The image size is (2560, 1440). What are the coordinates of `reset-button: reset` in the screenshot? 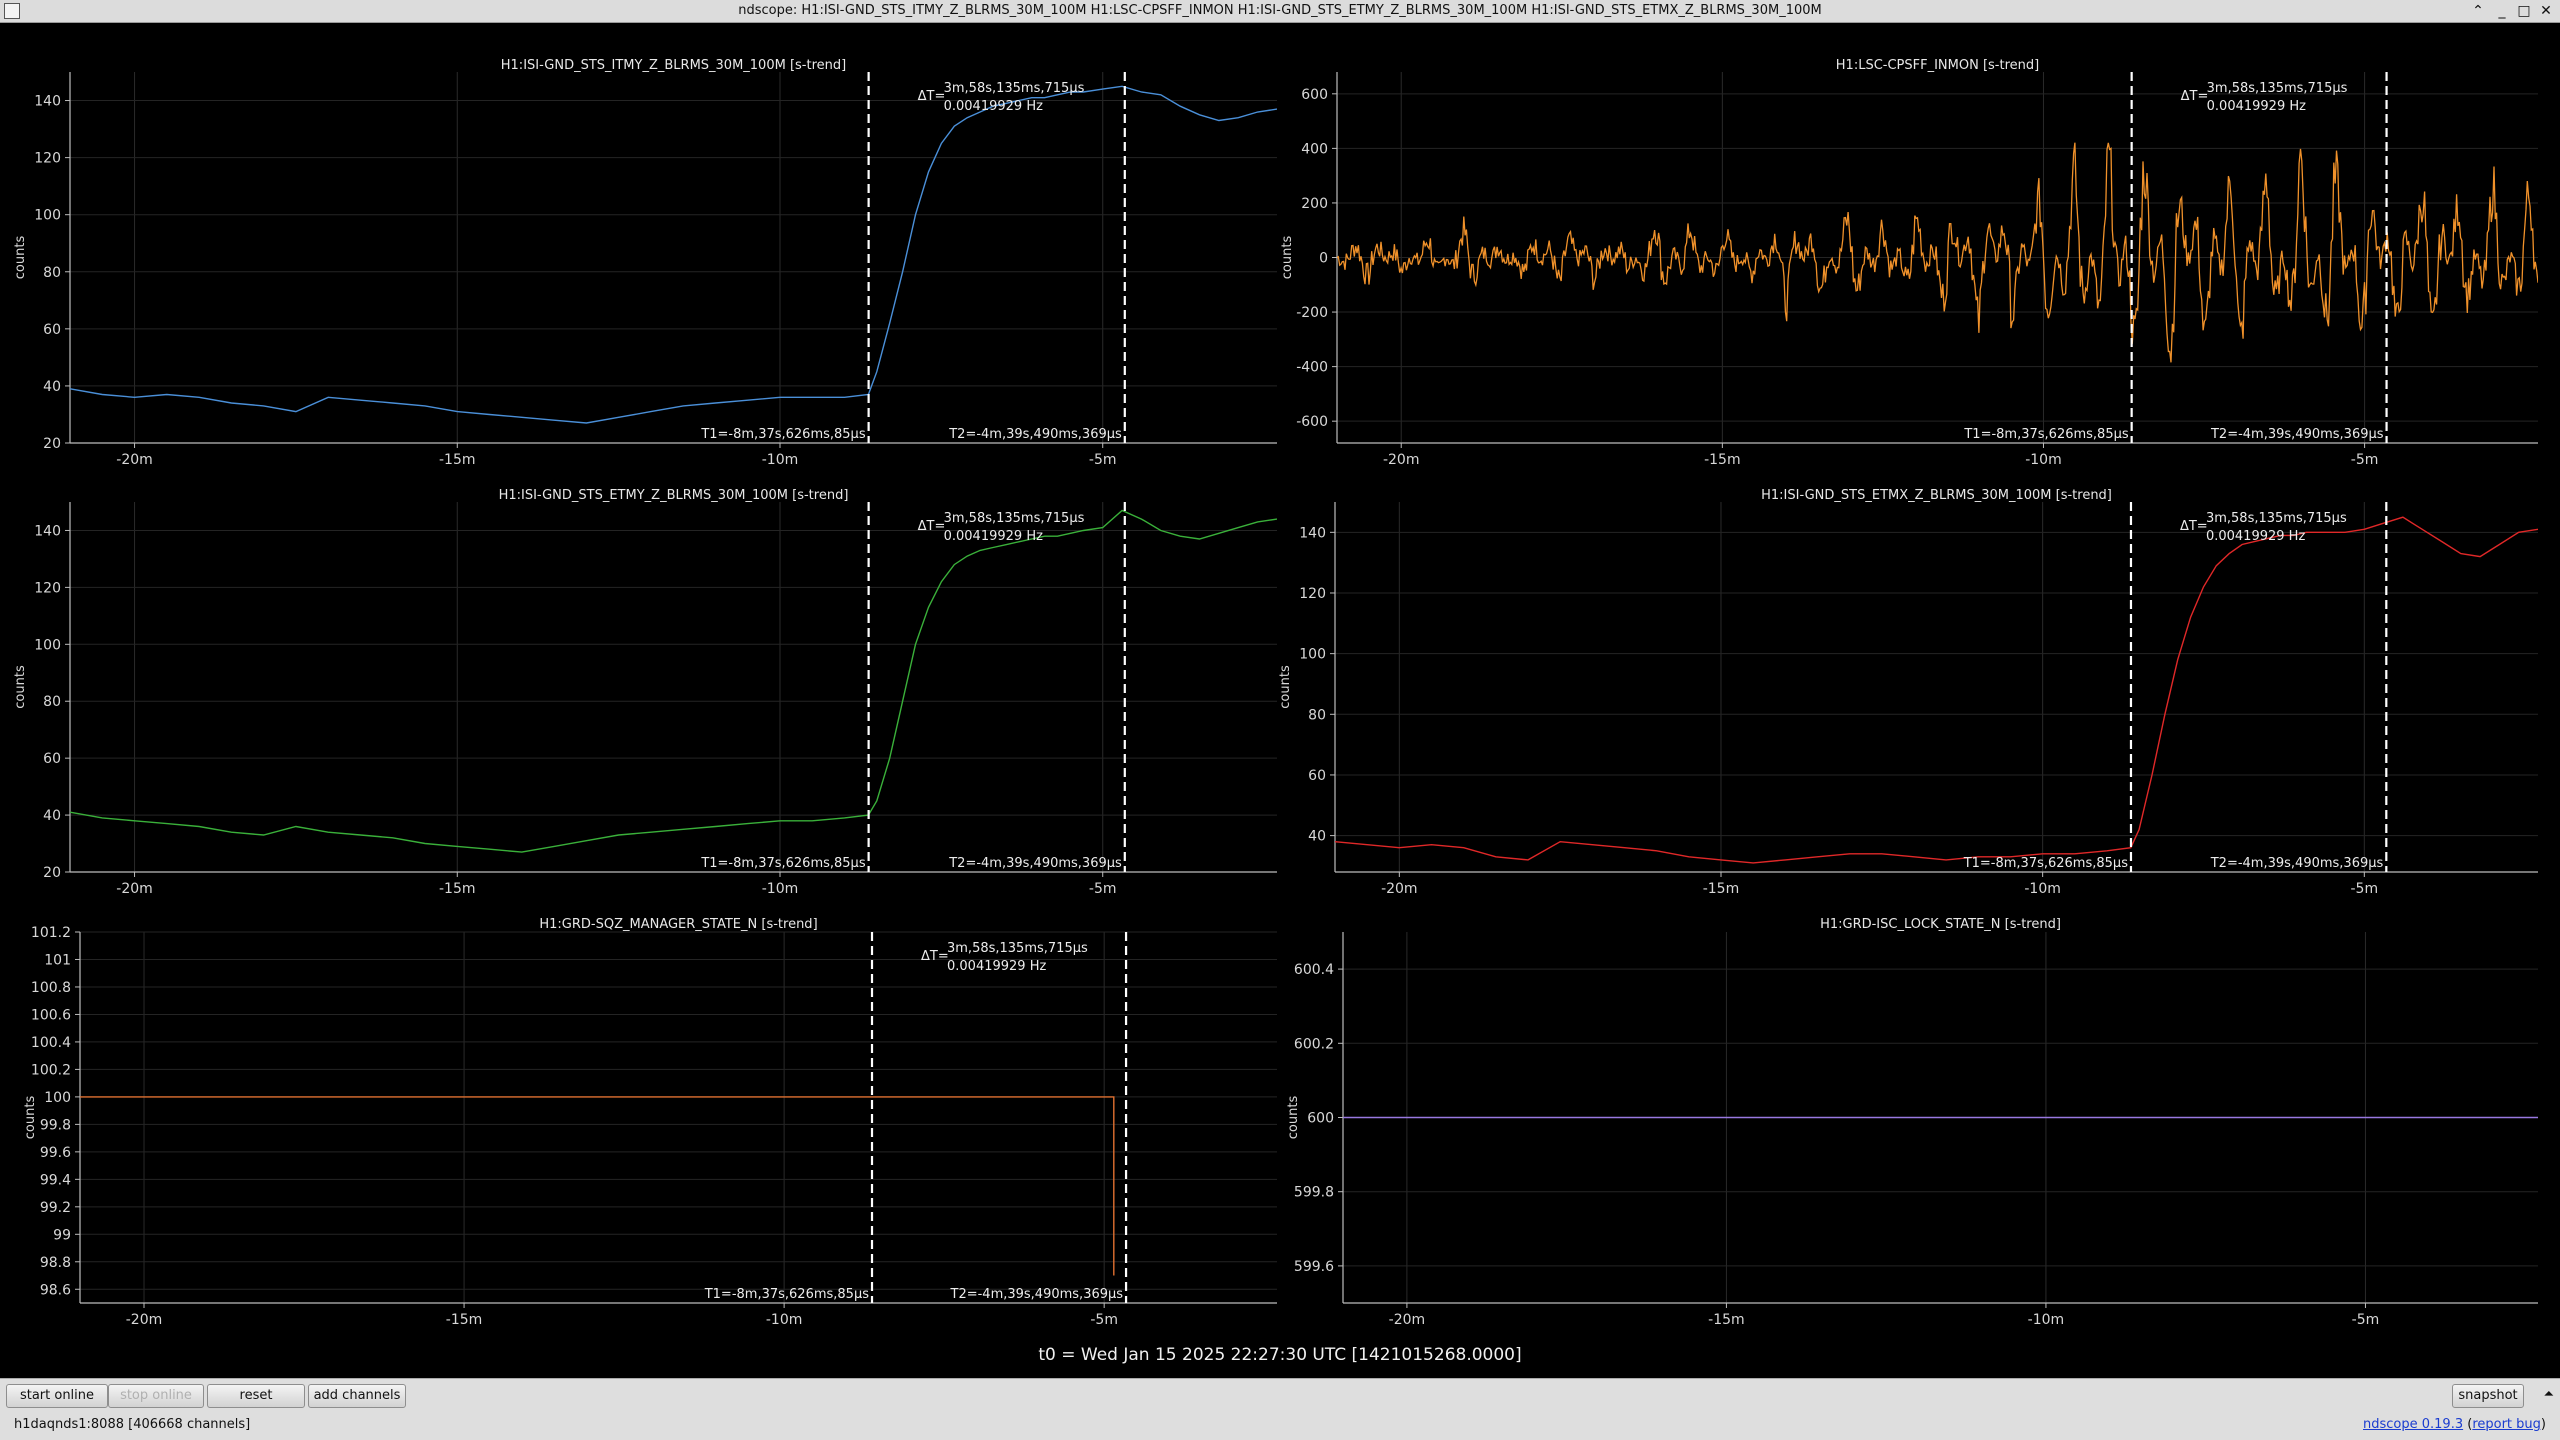 It's located at (256, 1396).